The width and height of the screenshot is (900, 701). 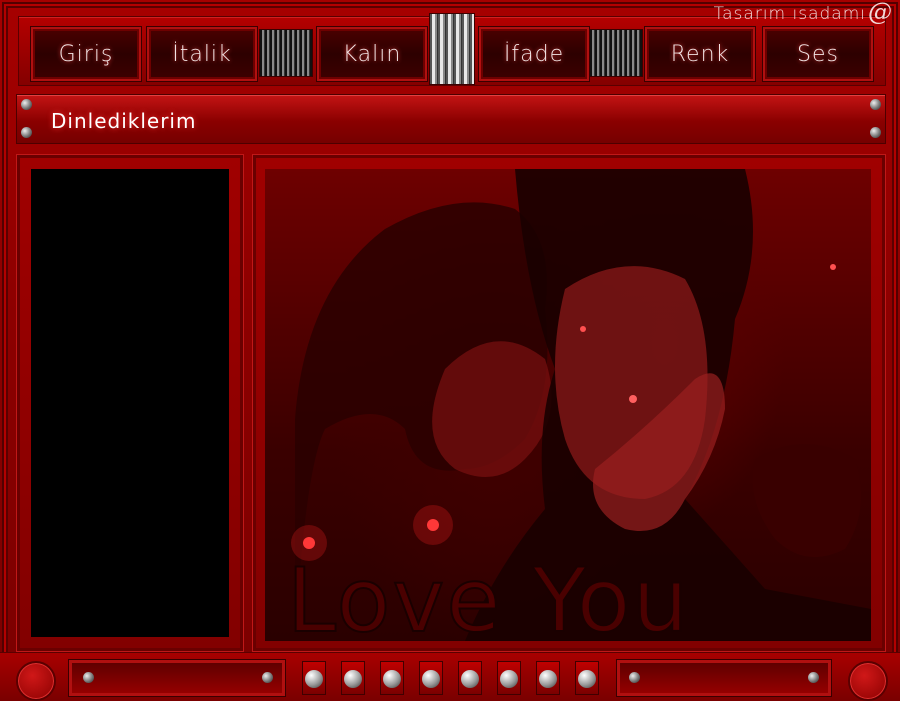 I want to click on nav-button-kalin: Kalın, so click(x=372, y=54).